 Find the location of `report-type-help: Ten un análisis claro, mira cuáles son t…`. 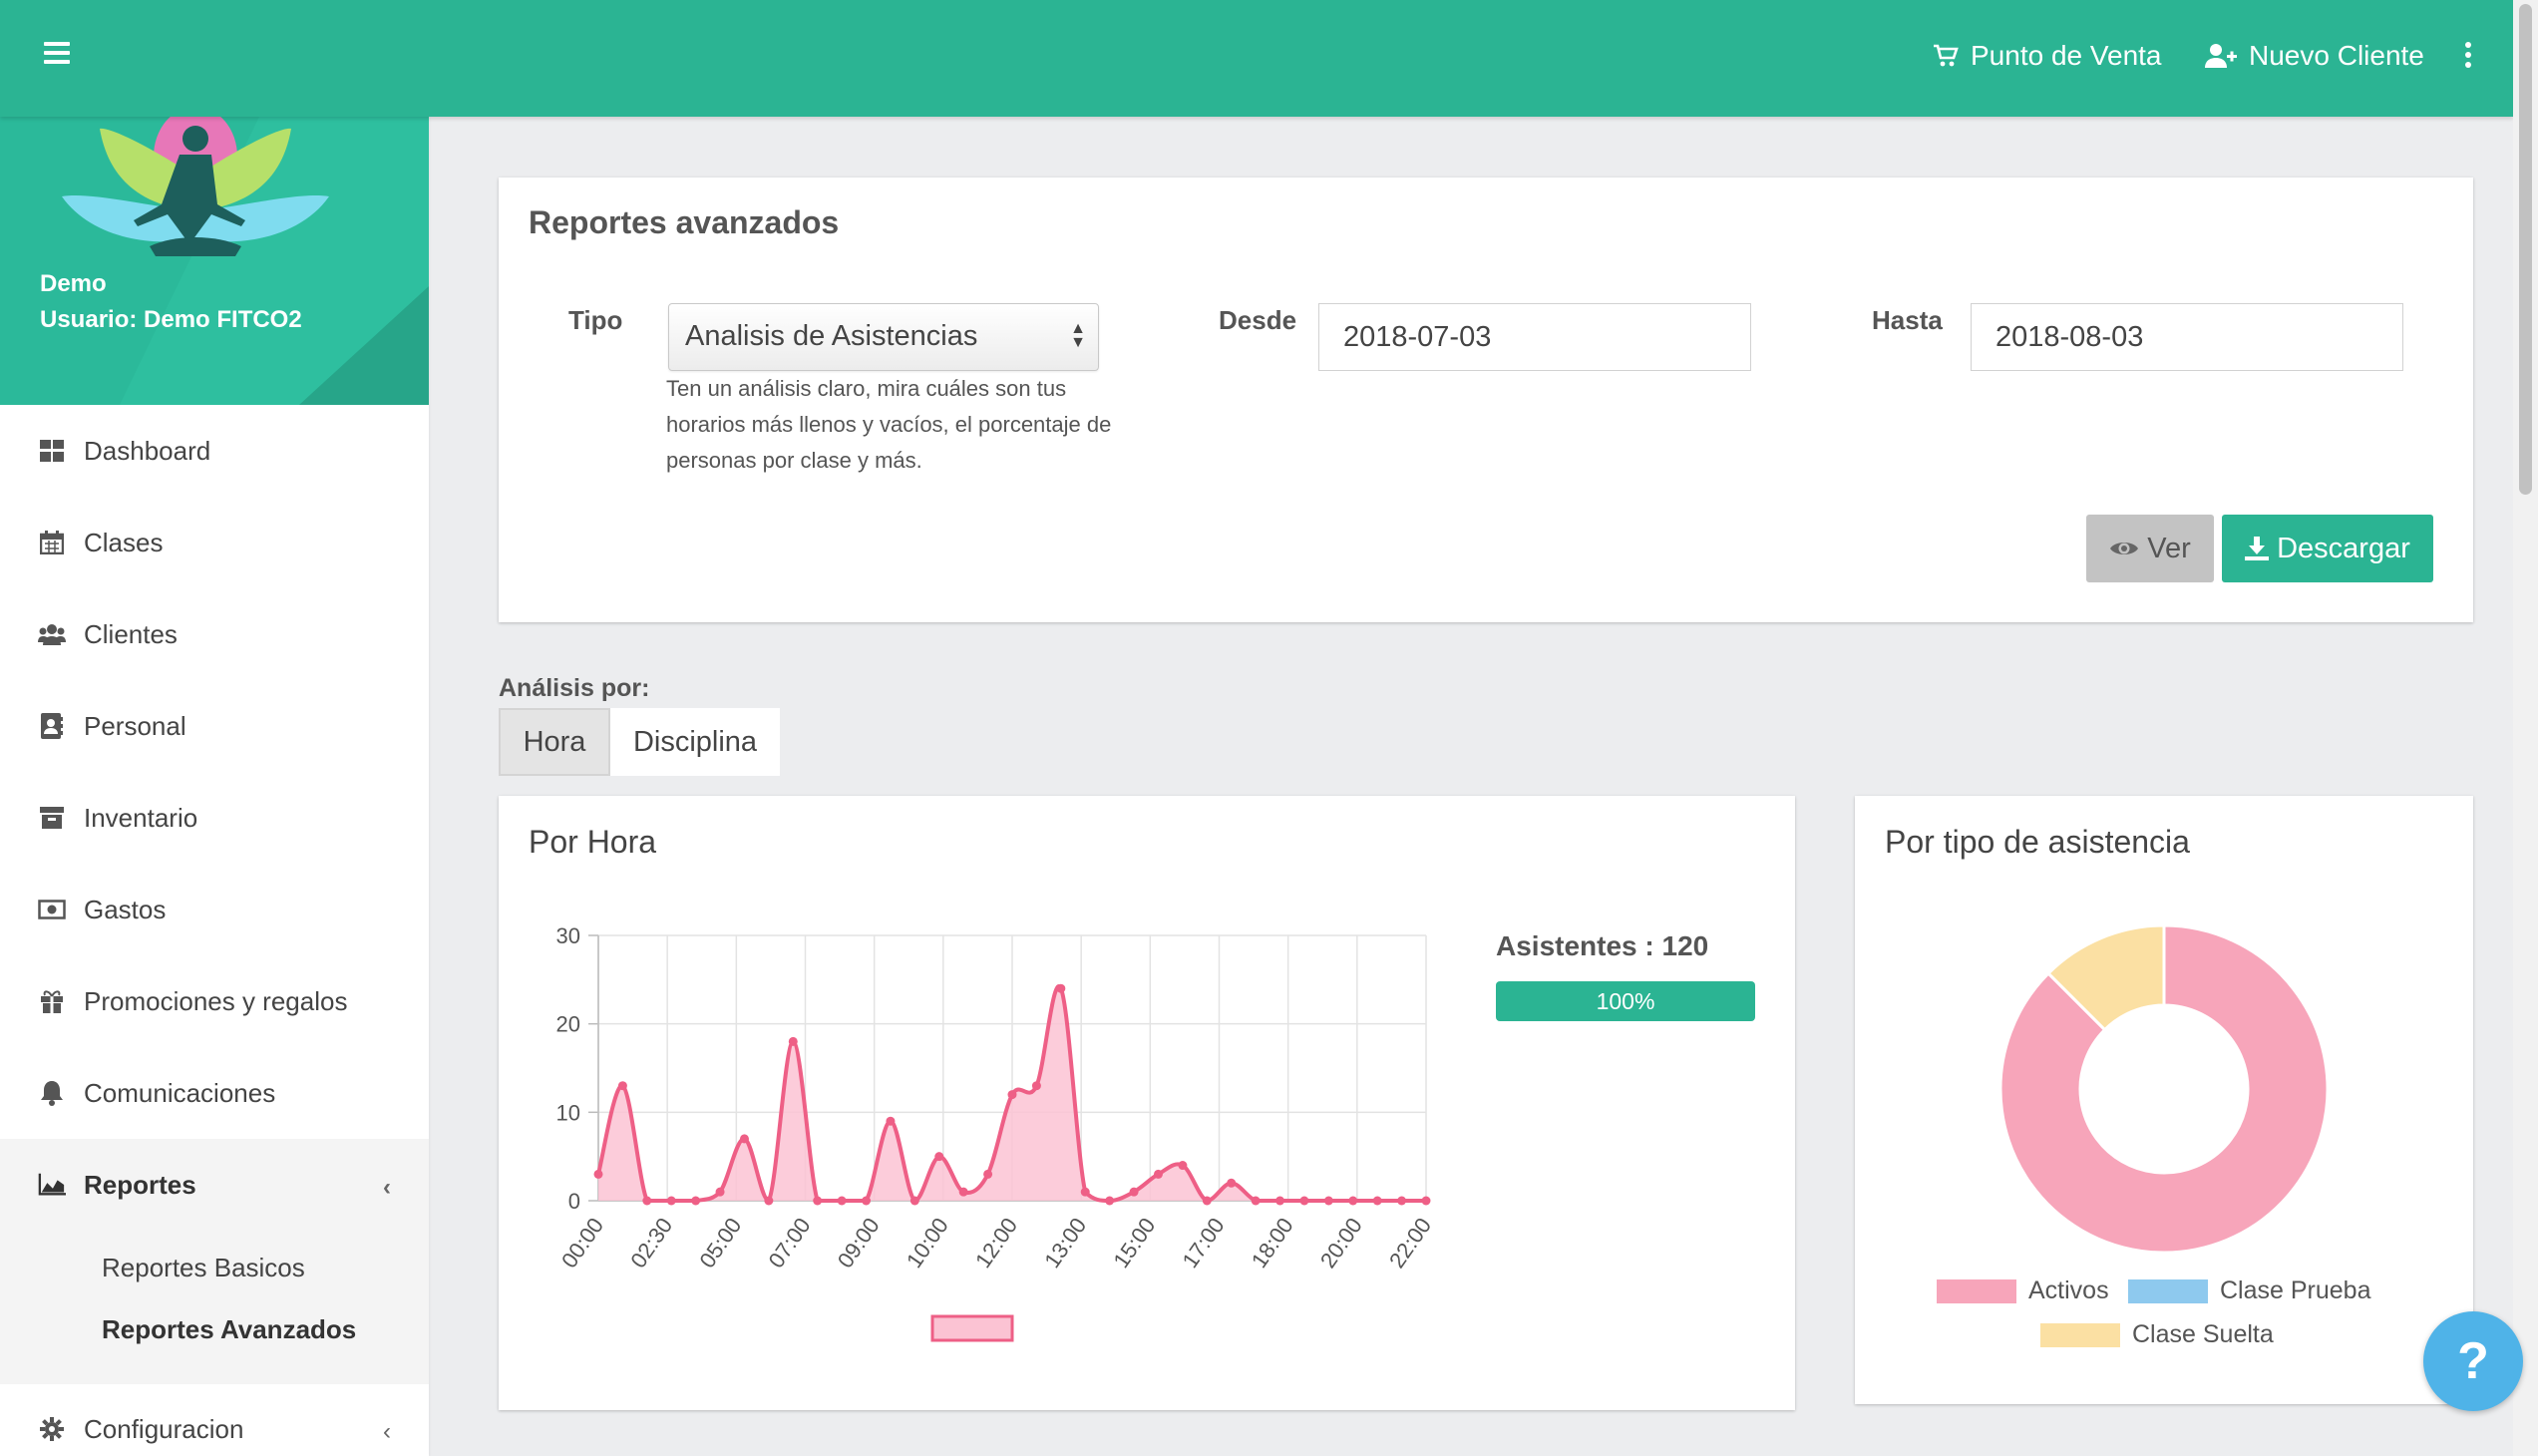

report-type-help: Ten un análisis claro, mira cuáles son t… is located at coordinates (889, 424).